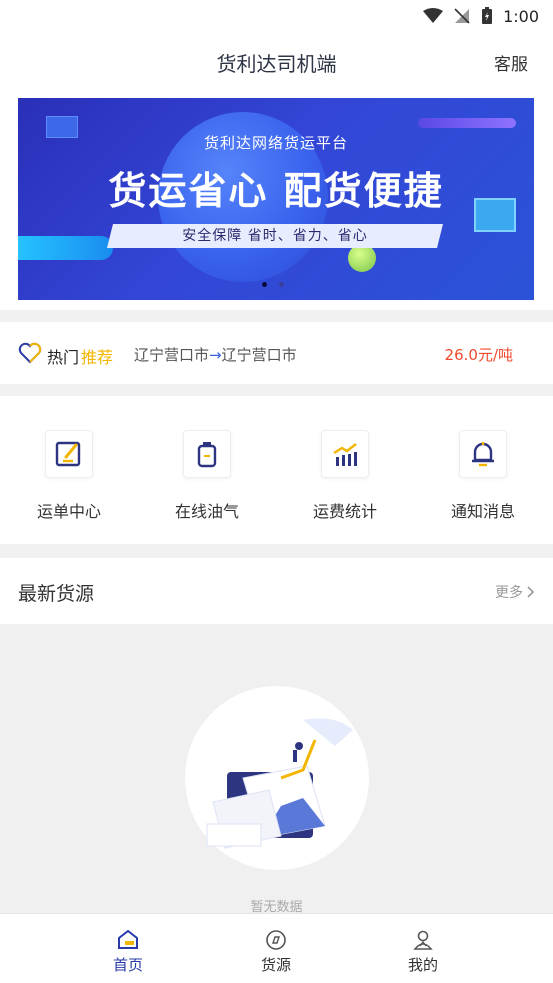 This screenshot has width=553, height=983. Describe the element at coordinates (478, 355) in the screenshot. I see `route-price: 26.0元/吨` at that location.